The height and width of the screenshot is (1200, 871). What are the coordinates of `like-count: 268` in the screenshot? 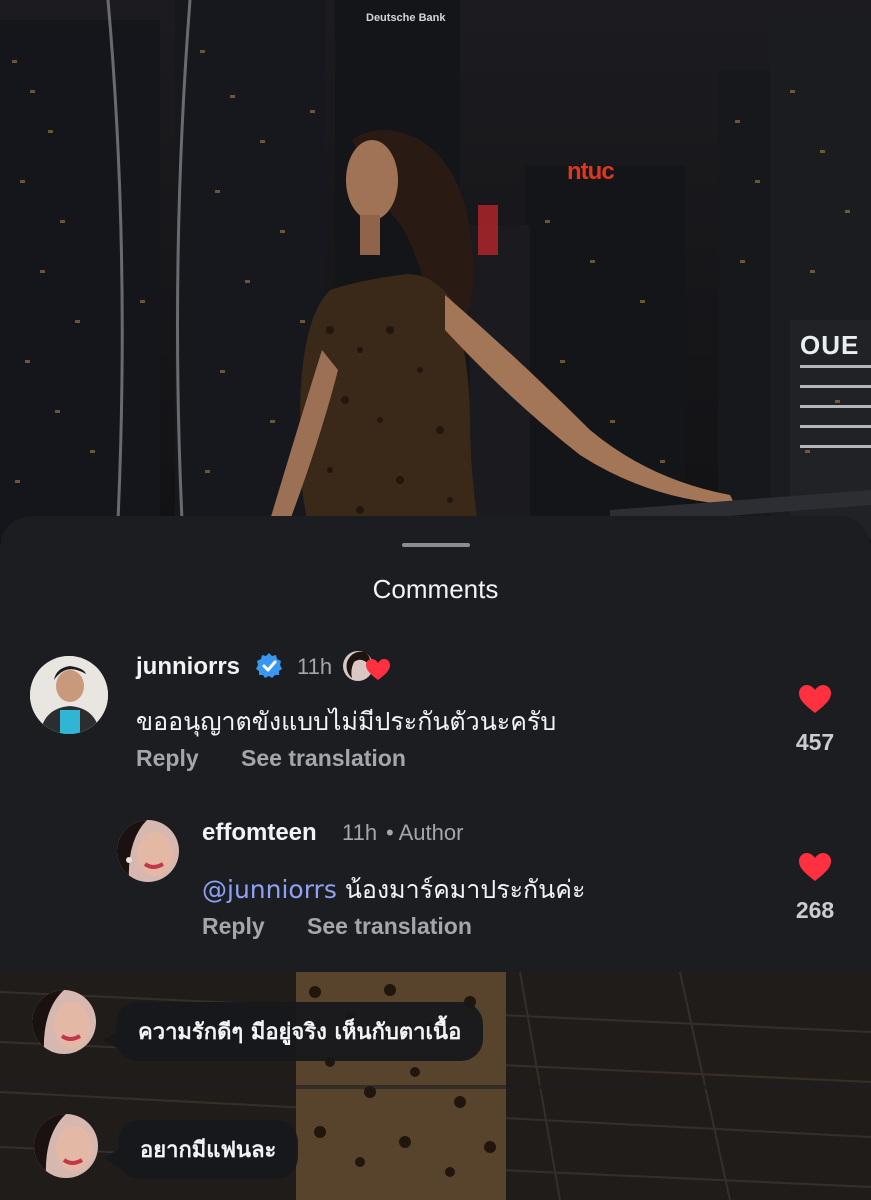 It's located at (815, 910).